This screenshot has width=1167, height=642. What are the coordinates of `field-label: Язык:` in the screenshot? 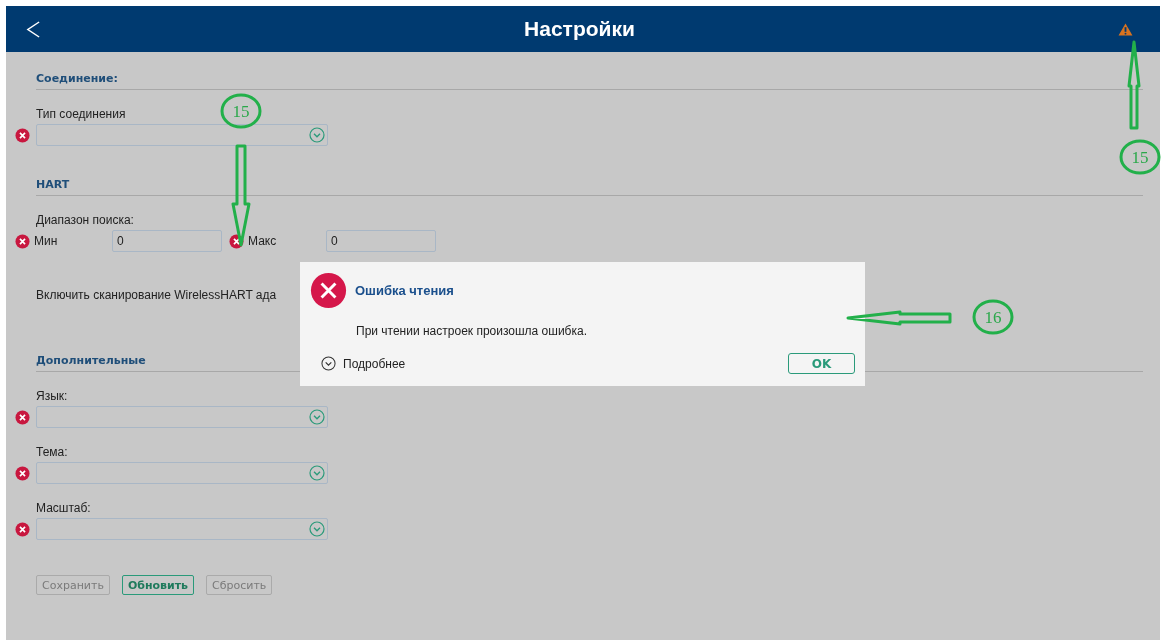 It's located at (52, 396).